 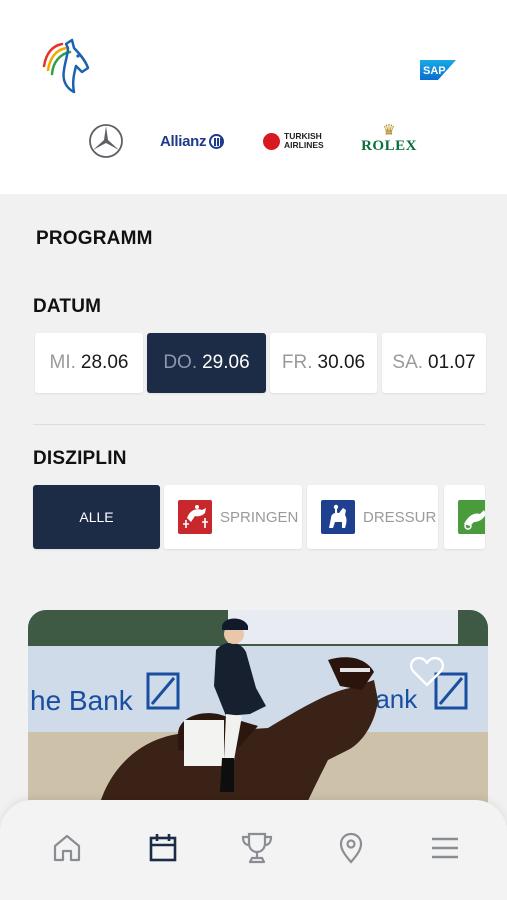 I want to click on rolex-wordmark: ROLEX, so click(x=389, y=146).